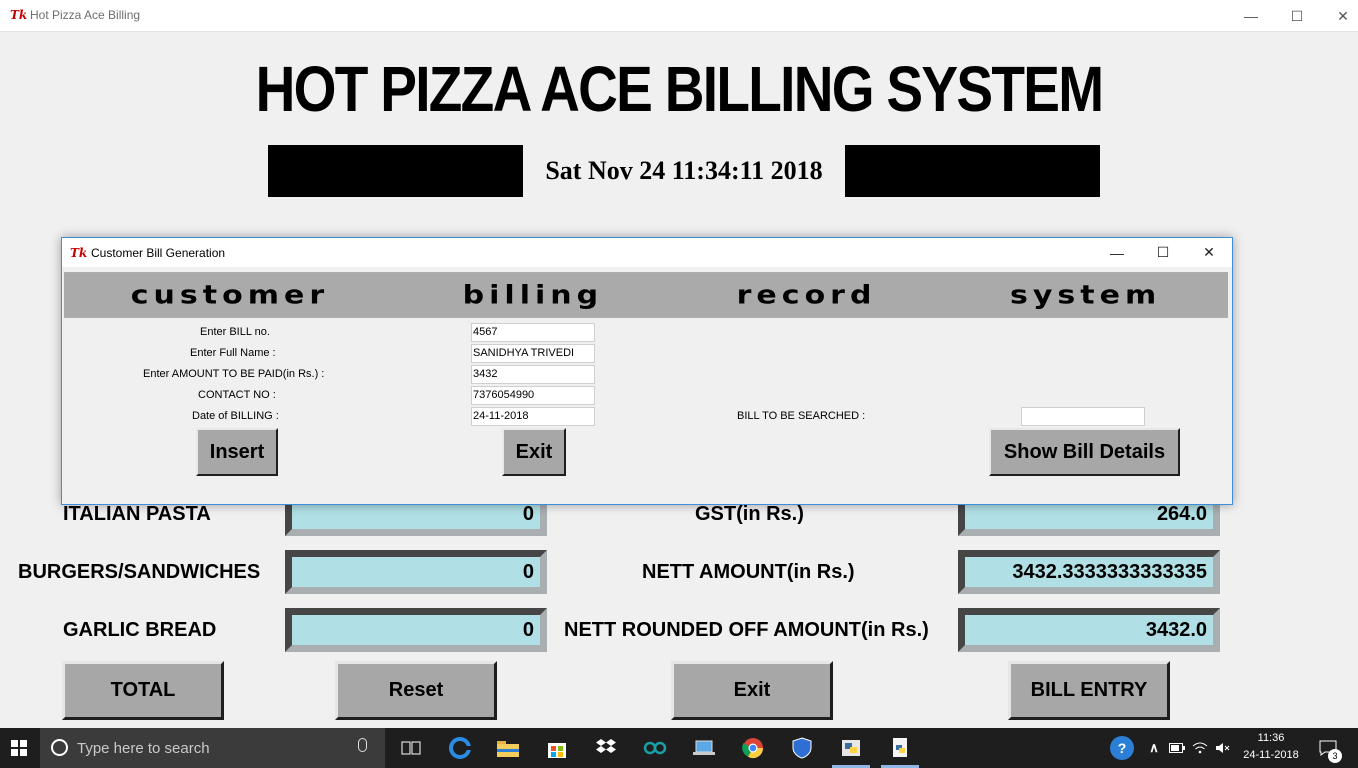 This screenshot has height=768, width=1358. I want to click on cortana-icon, so click(59, 747).